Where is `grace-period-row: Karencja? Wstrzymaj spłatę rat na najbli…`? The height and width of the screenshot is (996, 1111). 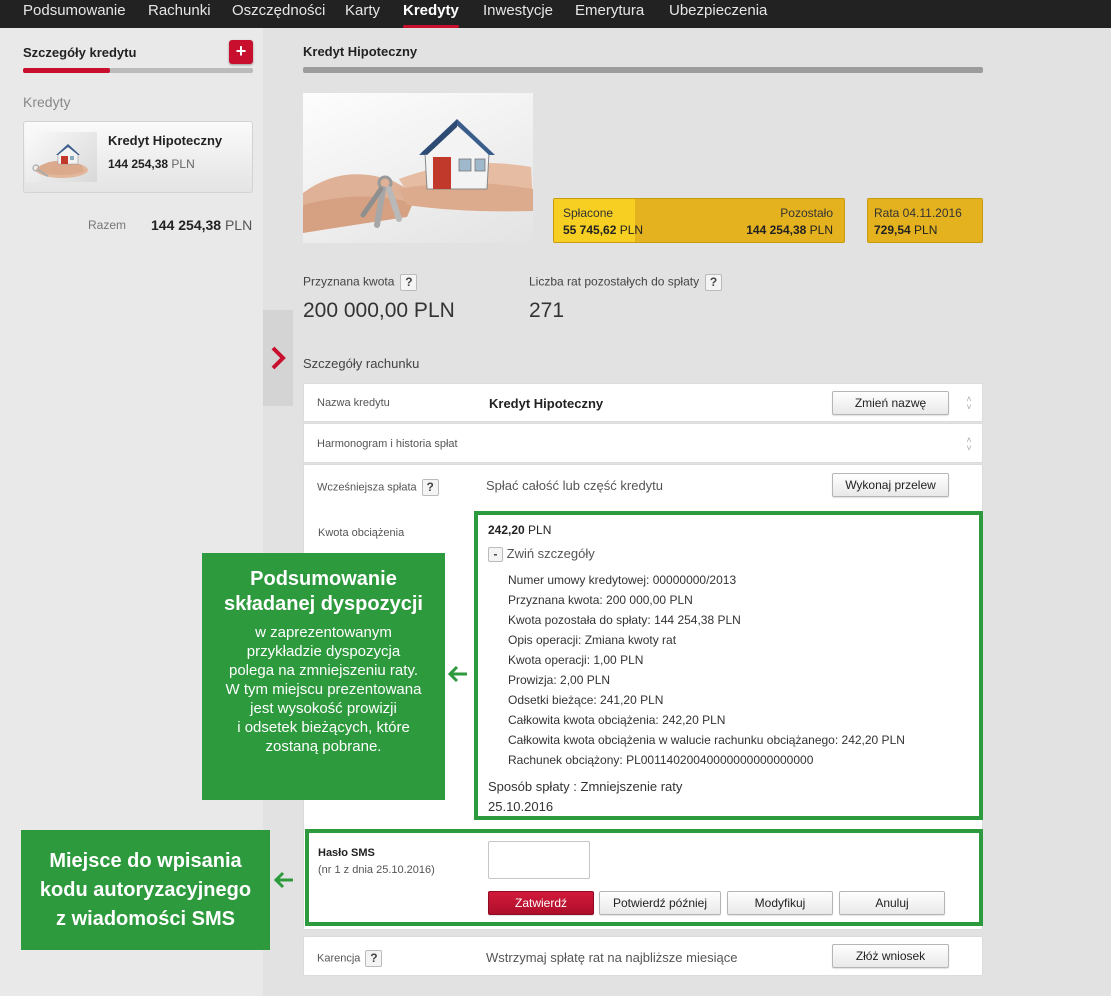 grace-period-row: Karencja? Wstrzymaj spłatę rat na najbli… is located at coordinates (643, 956).